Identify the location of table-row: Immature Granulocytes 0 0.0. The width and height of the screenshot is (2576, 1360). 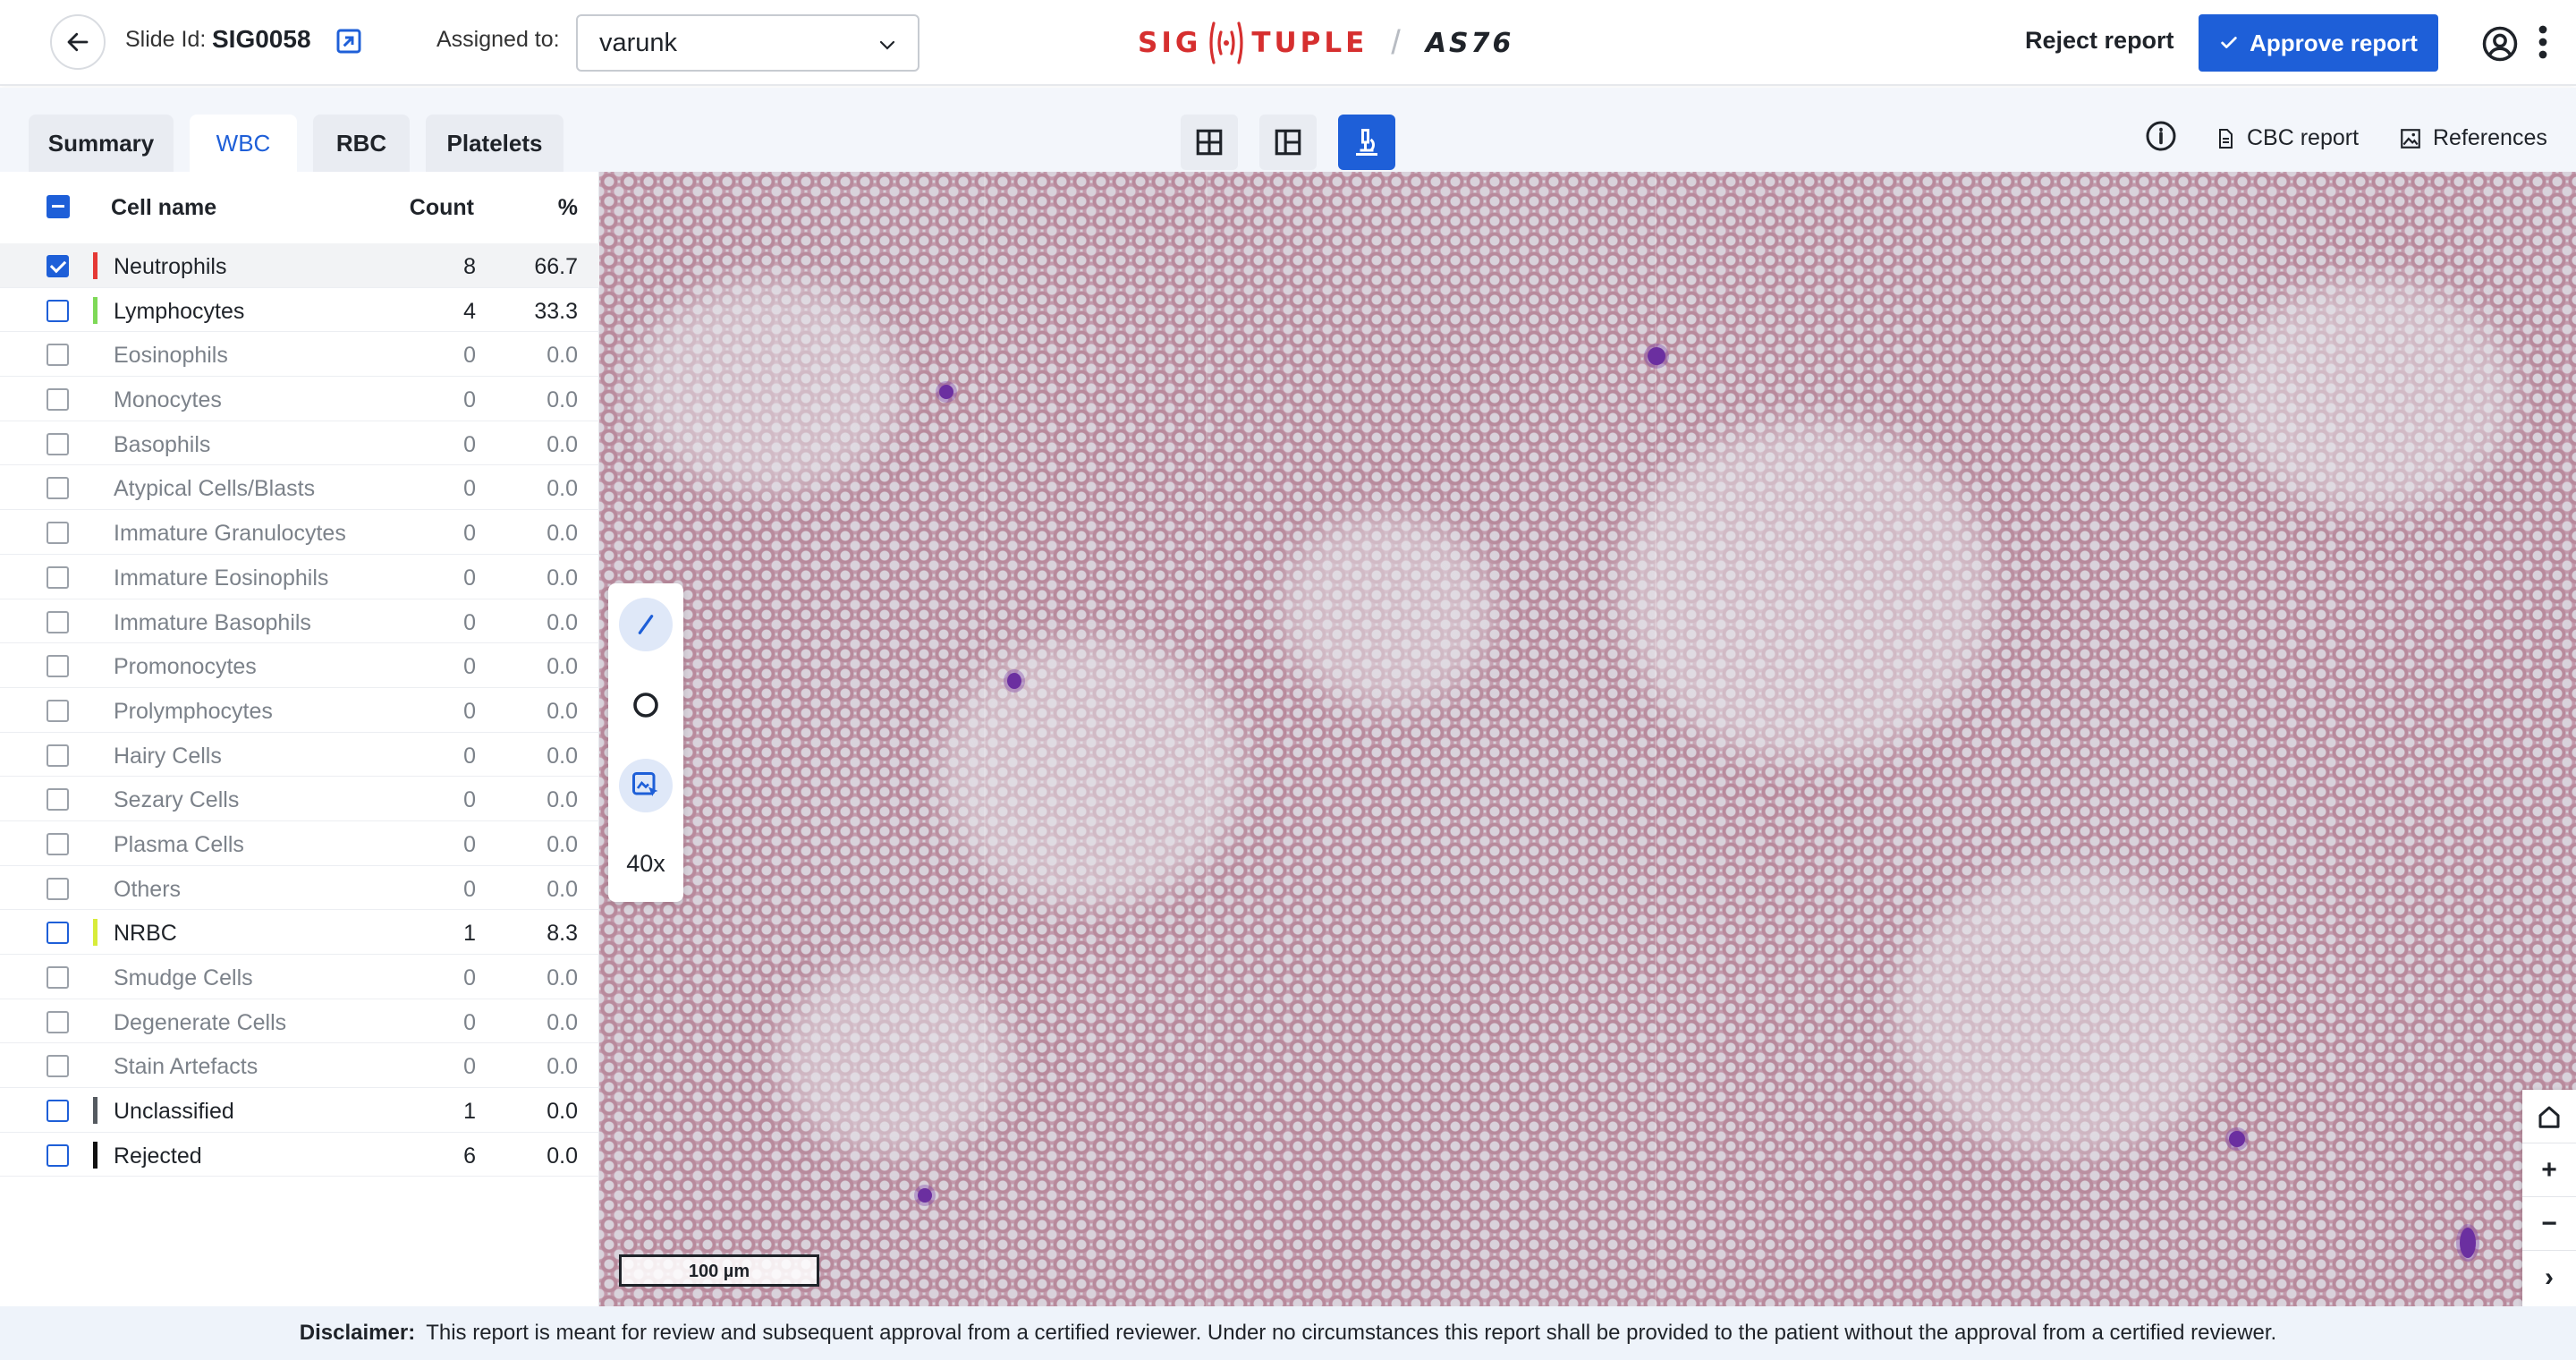
(299, 532).